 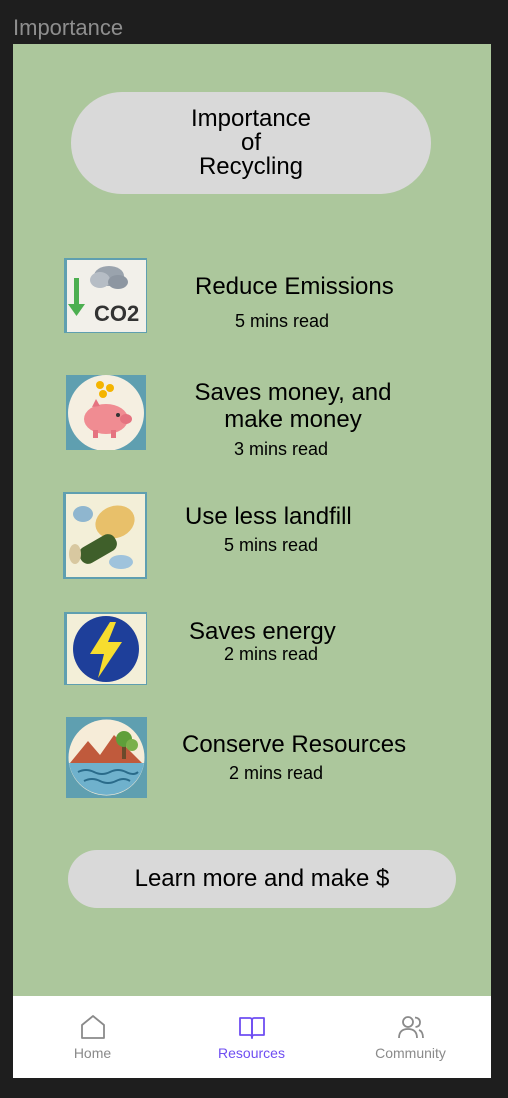 I want to click on page-title-line-2: of, so click(x=250, y=142).